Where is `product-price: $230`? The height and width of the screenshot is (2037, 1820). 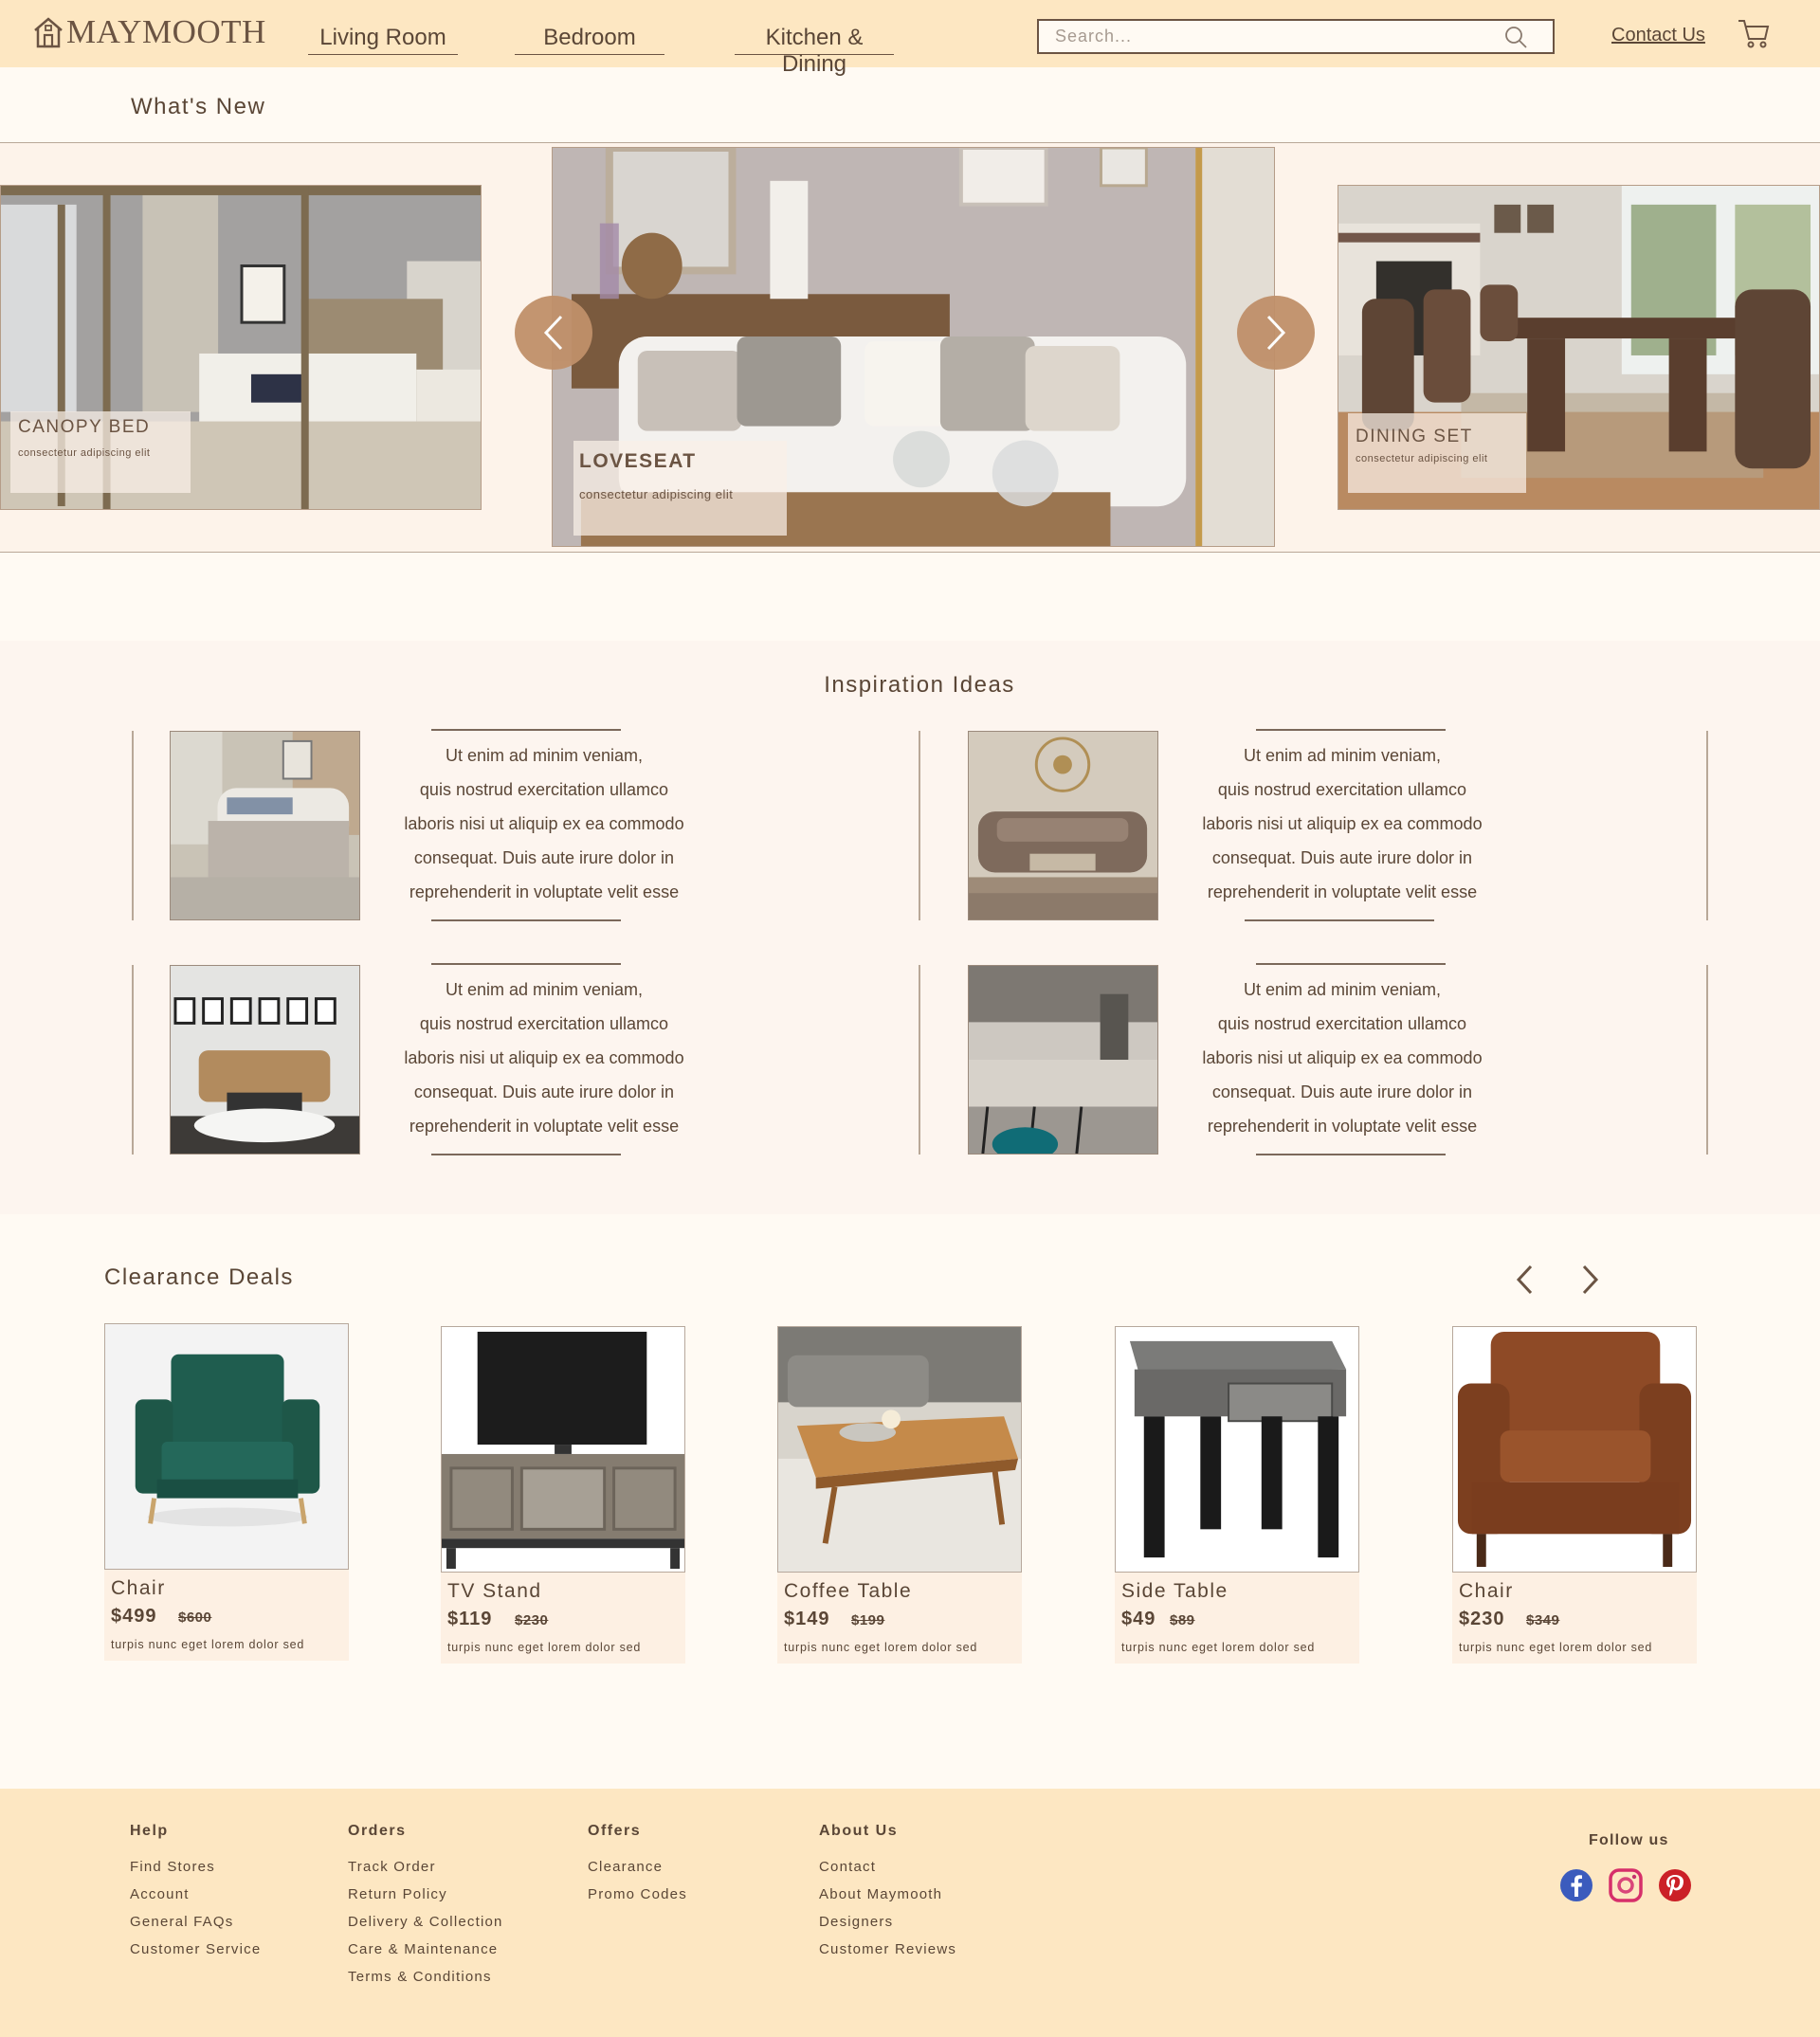
product-price: $230 is located at coordinates (1482, 1619).